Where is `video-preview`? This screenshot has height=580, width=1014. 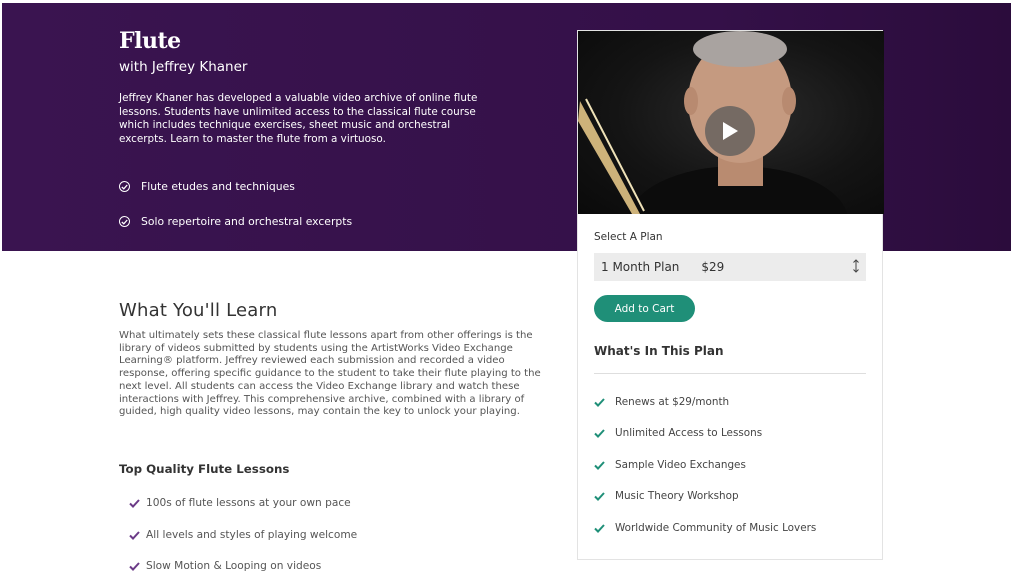
video-preview is located at coordinates (731, 122).